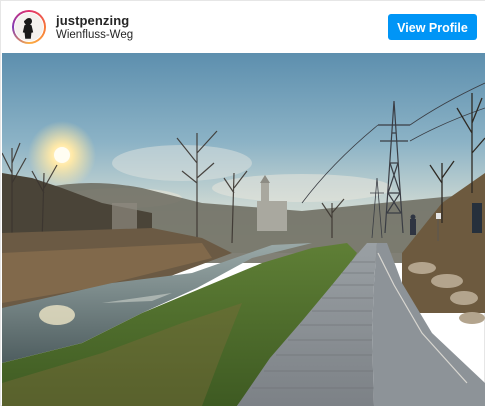 The height and width of the screenshot is (406, 485). I want to click on profile-avatar-ring, so click(29, 27).